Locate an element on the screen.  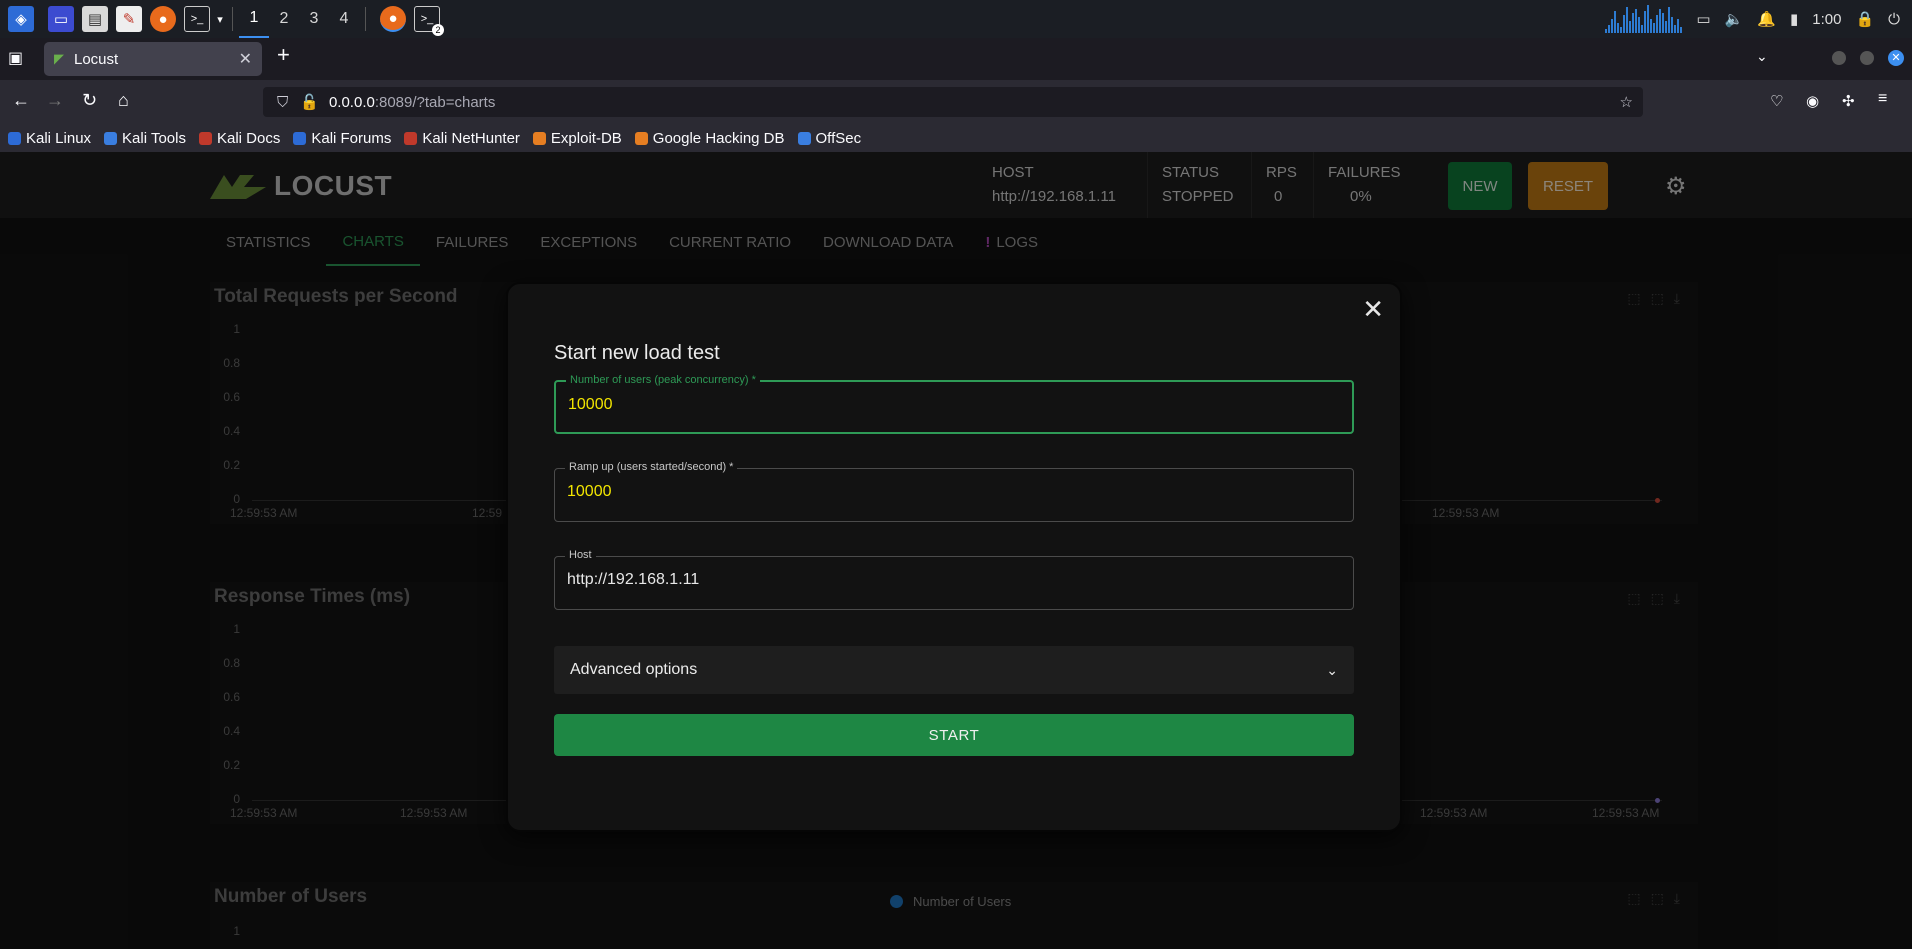
bookmark-kali-docs: Kali Docs is located at coordinates (239, 138).